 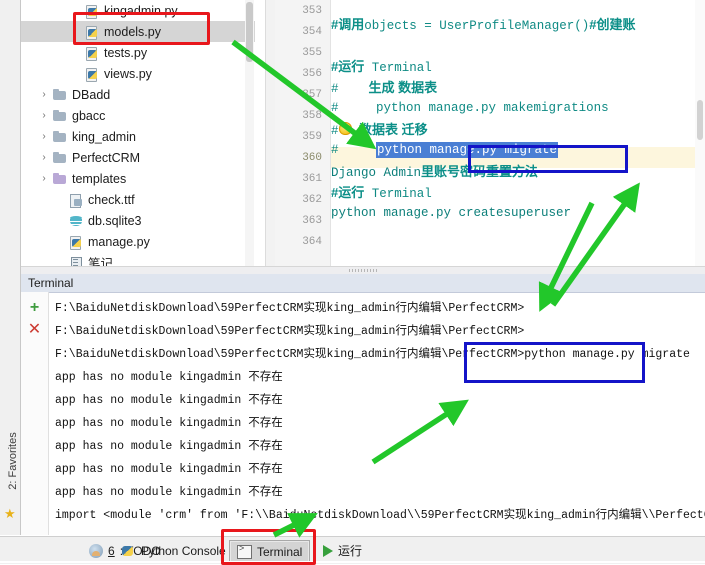 What do you see at coordinates (249, 133) in the screenshot?
I see `tree-scrollbar` at bounding box center [249, 133].